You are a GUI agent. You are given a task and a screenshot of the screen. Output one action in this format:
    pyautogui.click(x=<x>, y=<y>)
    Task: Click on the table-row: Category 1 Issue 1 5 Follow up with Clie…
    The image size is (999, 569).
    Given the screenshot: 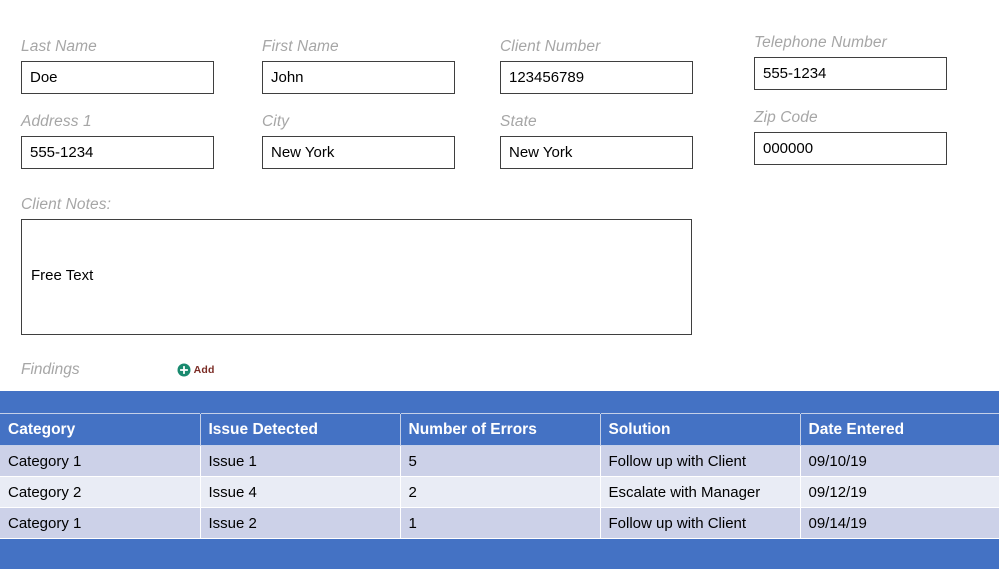 What is the action you would take?
    pyautogui.click(x=499, y=461)
    